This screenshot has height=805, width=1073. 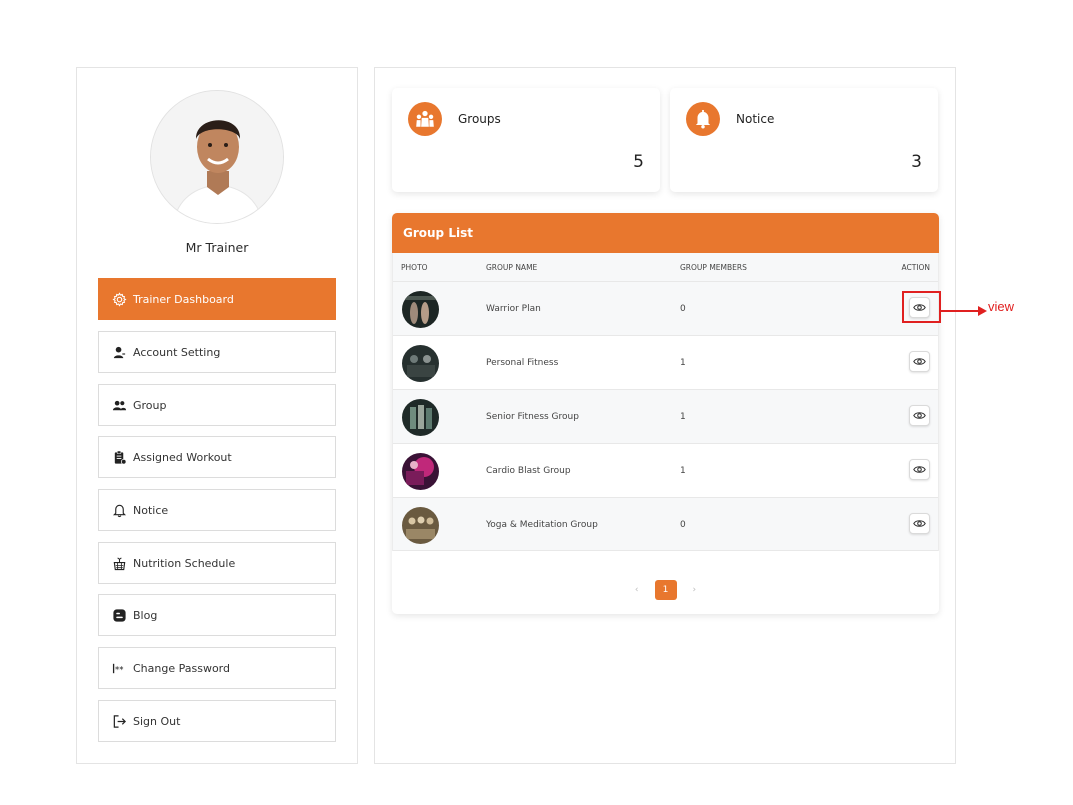 I want to click on menu-sign-out: Sign Out, so click(x=217, y=721).